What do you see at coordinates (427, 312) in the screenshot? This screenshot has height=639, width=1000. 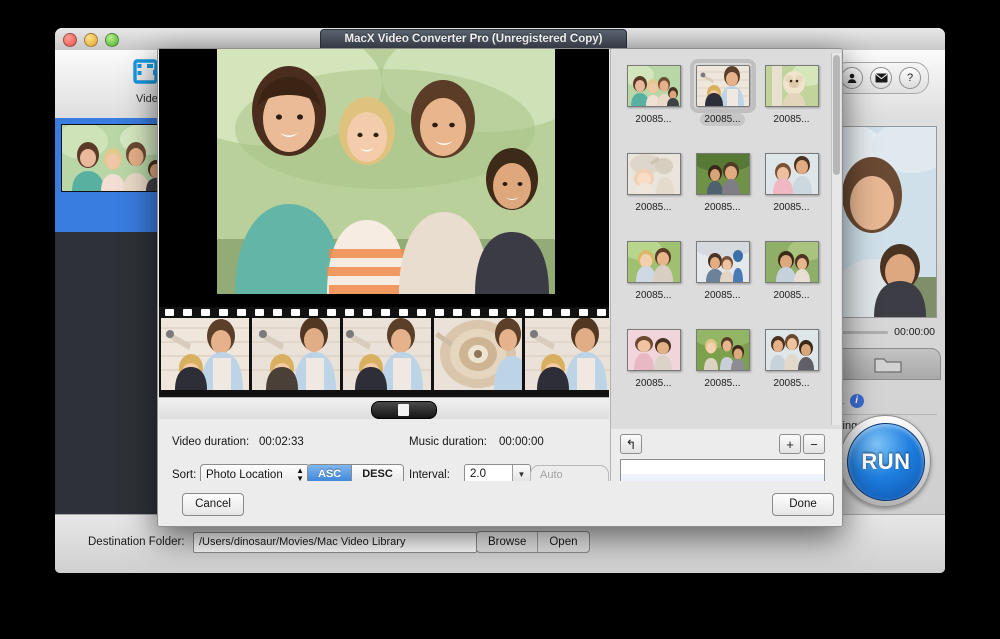 I see `sprocket-row` at bounding box center [427, 312].